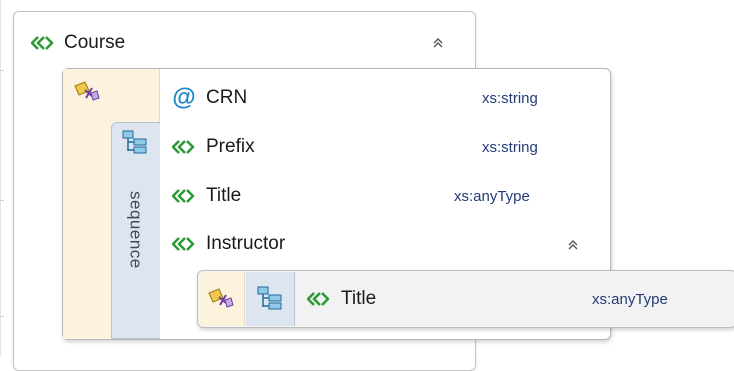 Image resolution: width=734 pixels, height=371 pixels. What do you see at coordinates (0, 178) in the screenshot?
I see `left-guide-line` at bounding box center [0, 178].